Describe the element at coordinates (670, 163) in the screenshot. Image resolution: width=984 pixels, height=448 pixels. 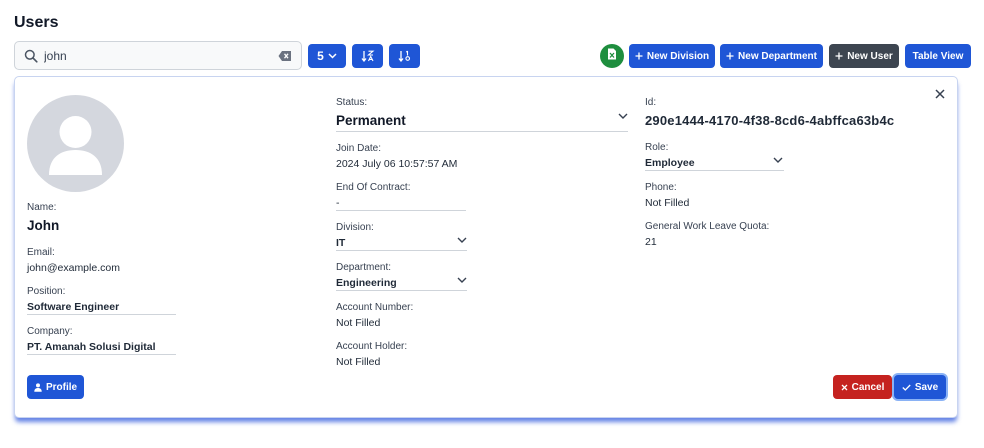
I see `role-select: Employee` at that location.